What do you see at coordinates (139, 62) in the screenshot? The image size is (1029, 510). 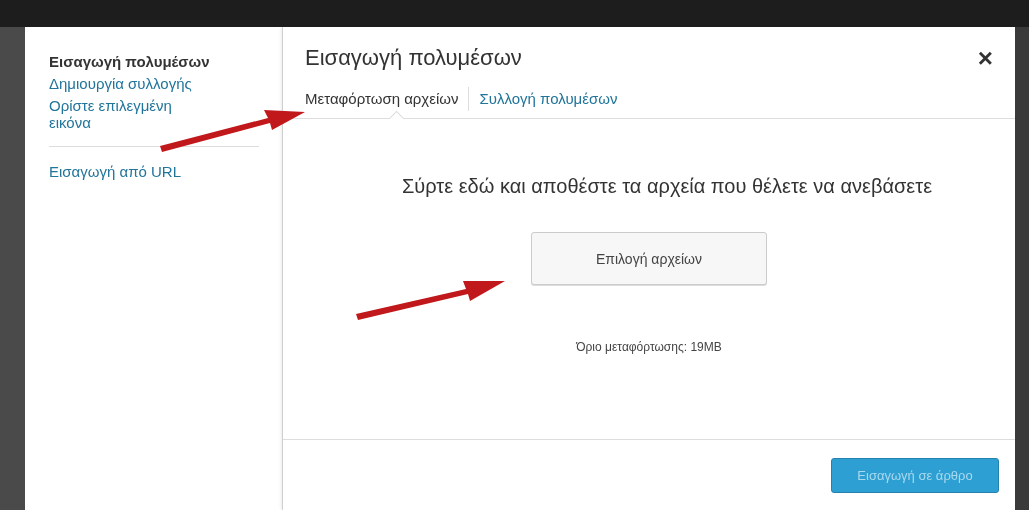 I see `sidebar-item: Εισαγωγή πολυμέσων` at bounding box center [139, 62].